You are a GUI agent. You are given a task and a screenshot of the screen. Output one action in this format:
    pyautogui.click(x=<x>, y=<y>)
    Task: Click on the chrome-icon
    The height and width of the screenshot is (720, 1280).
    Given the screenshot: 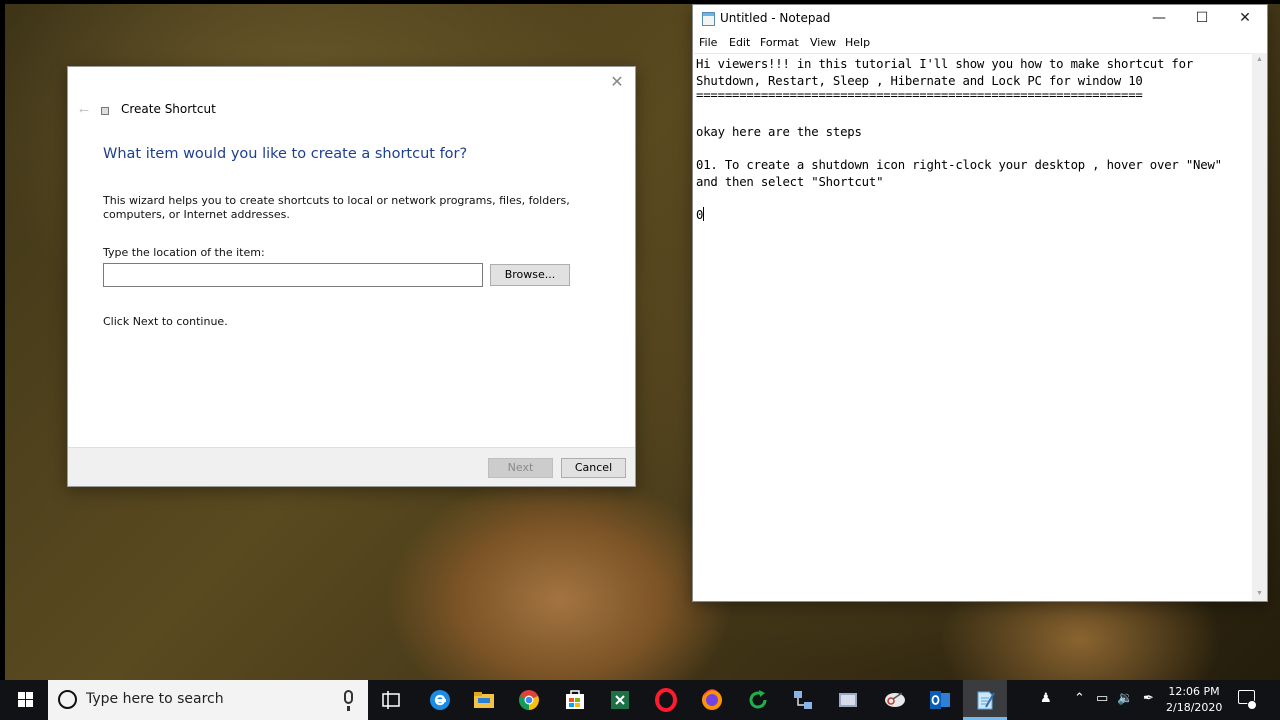 What is the action you would take?
    pyautogui.click(x=529, y=700)
    